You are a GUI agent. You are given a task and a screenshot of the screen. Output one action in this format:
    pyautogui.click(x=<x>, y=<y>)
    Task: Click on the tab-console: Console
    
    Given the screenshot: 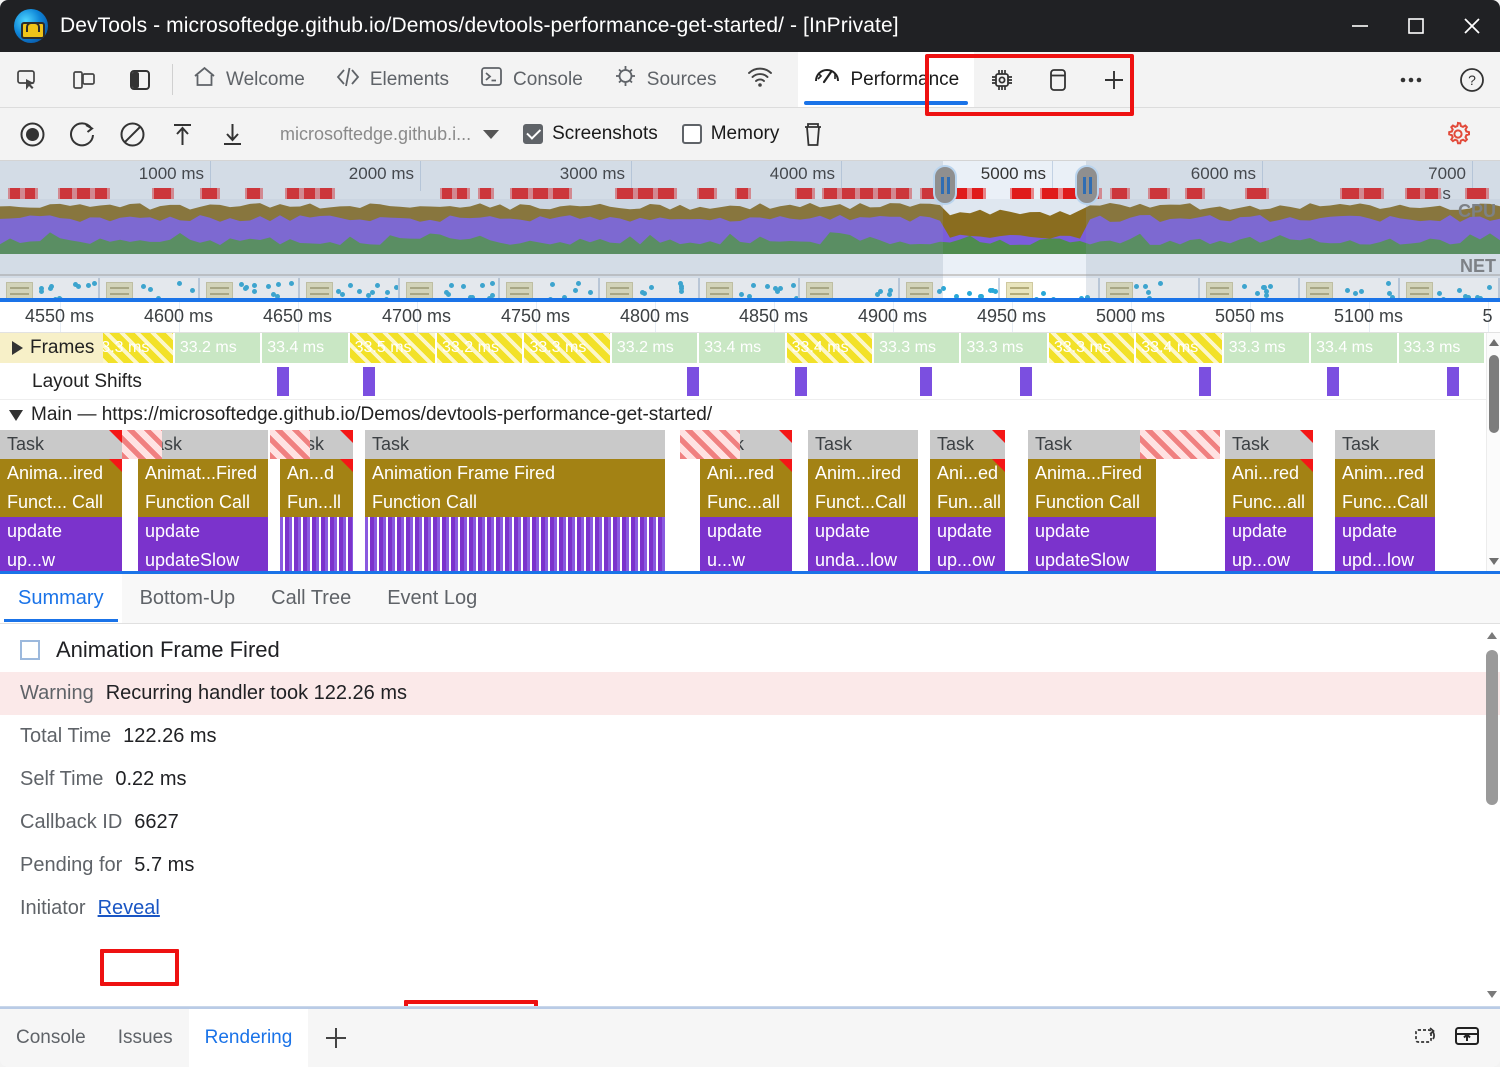 What is the action you would take?
    pyautogui.click(x=531, y=79)
    